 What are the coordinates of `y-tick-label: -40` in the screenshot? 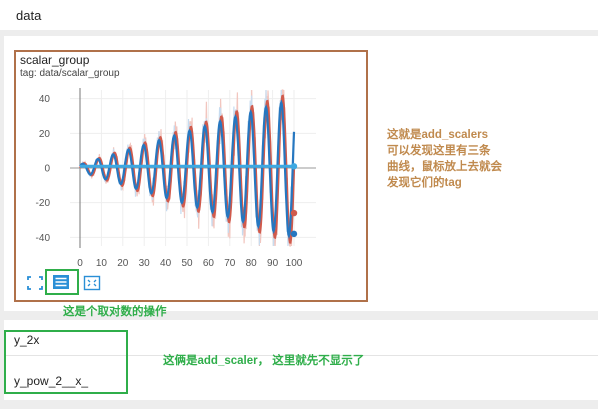 It's located at (43, 238).